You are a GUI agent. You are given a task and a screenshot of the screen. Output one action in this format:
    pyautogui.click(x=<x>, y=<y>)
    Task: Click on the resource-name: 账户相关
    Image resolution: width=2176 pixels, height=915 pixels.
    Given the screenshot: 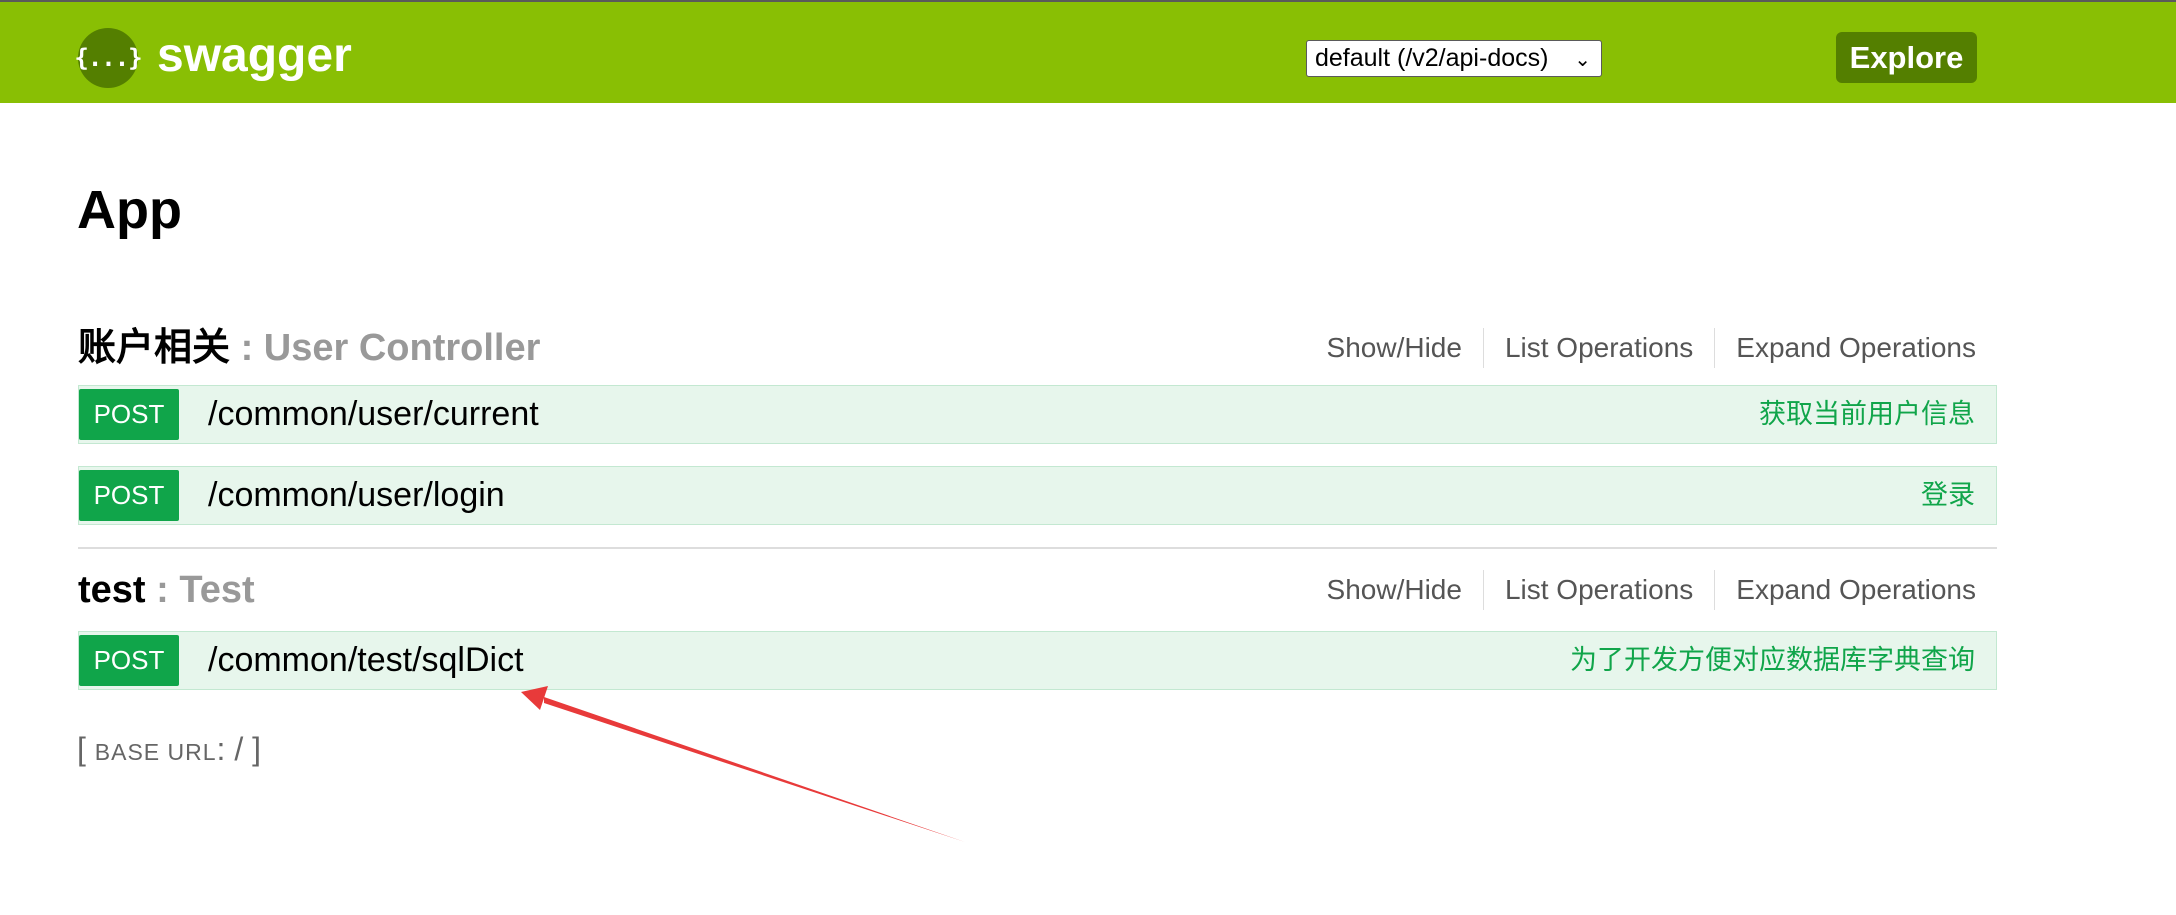 What is the action you would take?
    pyautogui.click(x=154, y=348)
    